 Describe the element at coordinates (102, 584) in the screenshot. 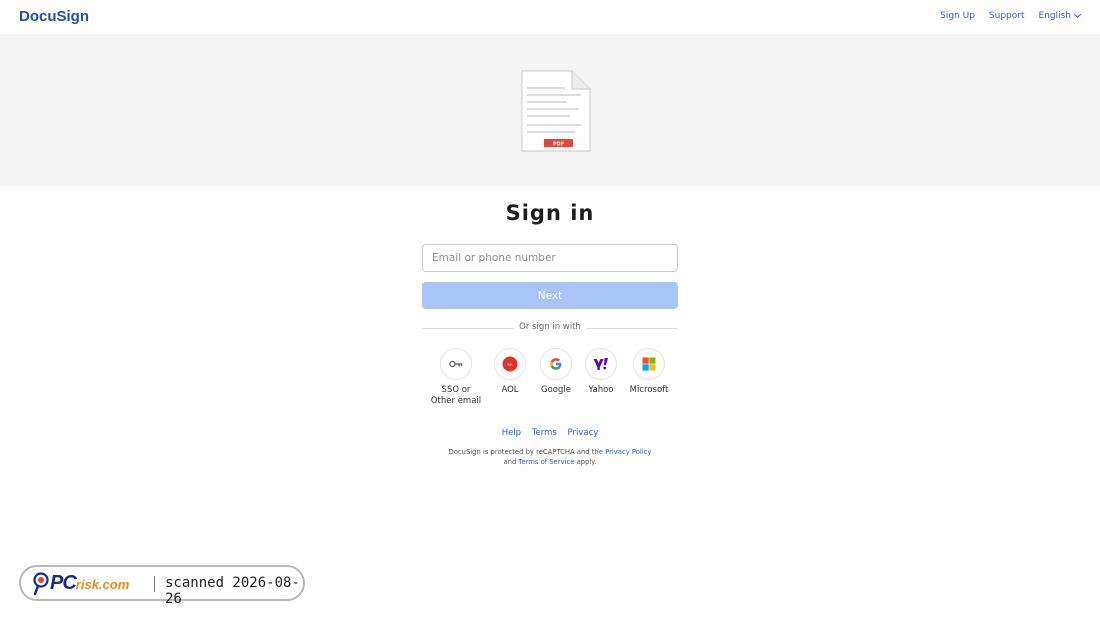

I see `pcrisk-brand-suffix: risk.com` at that location.